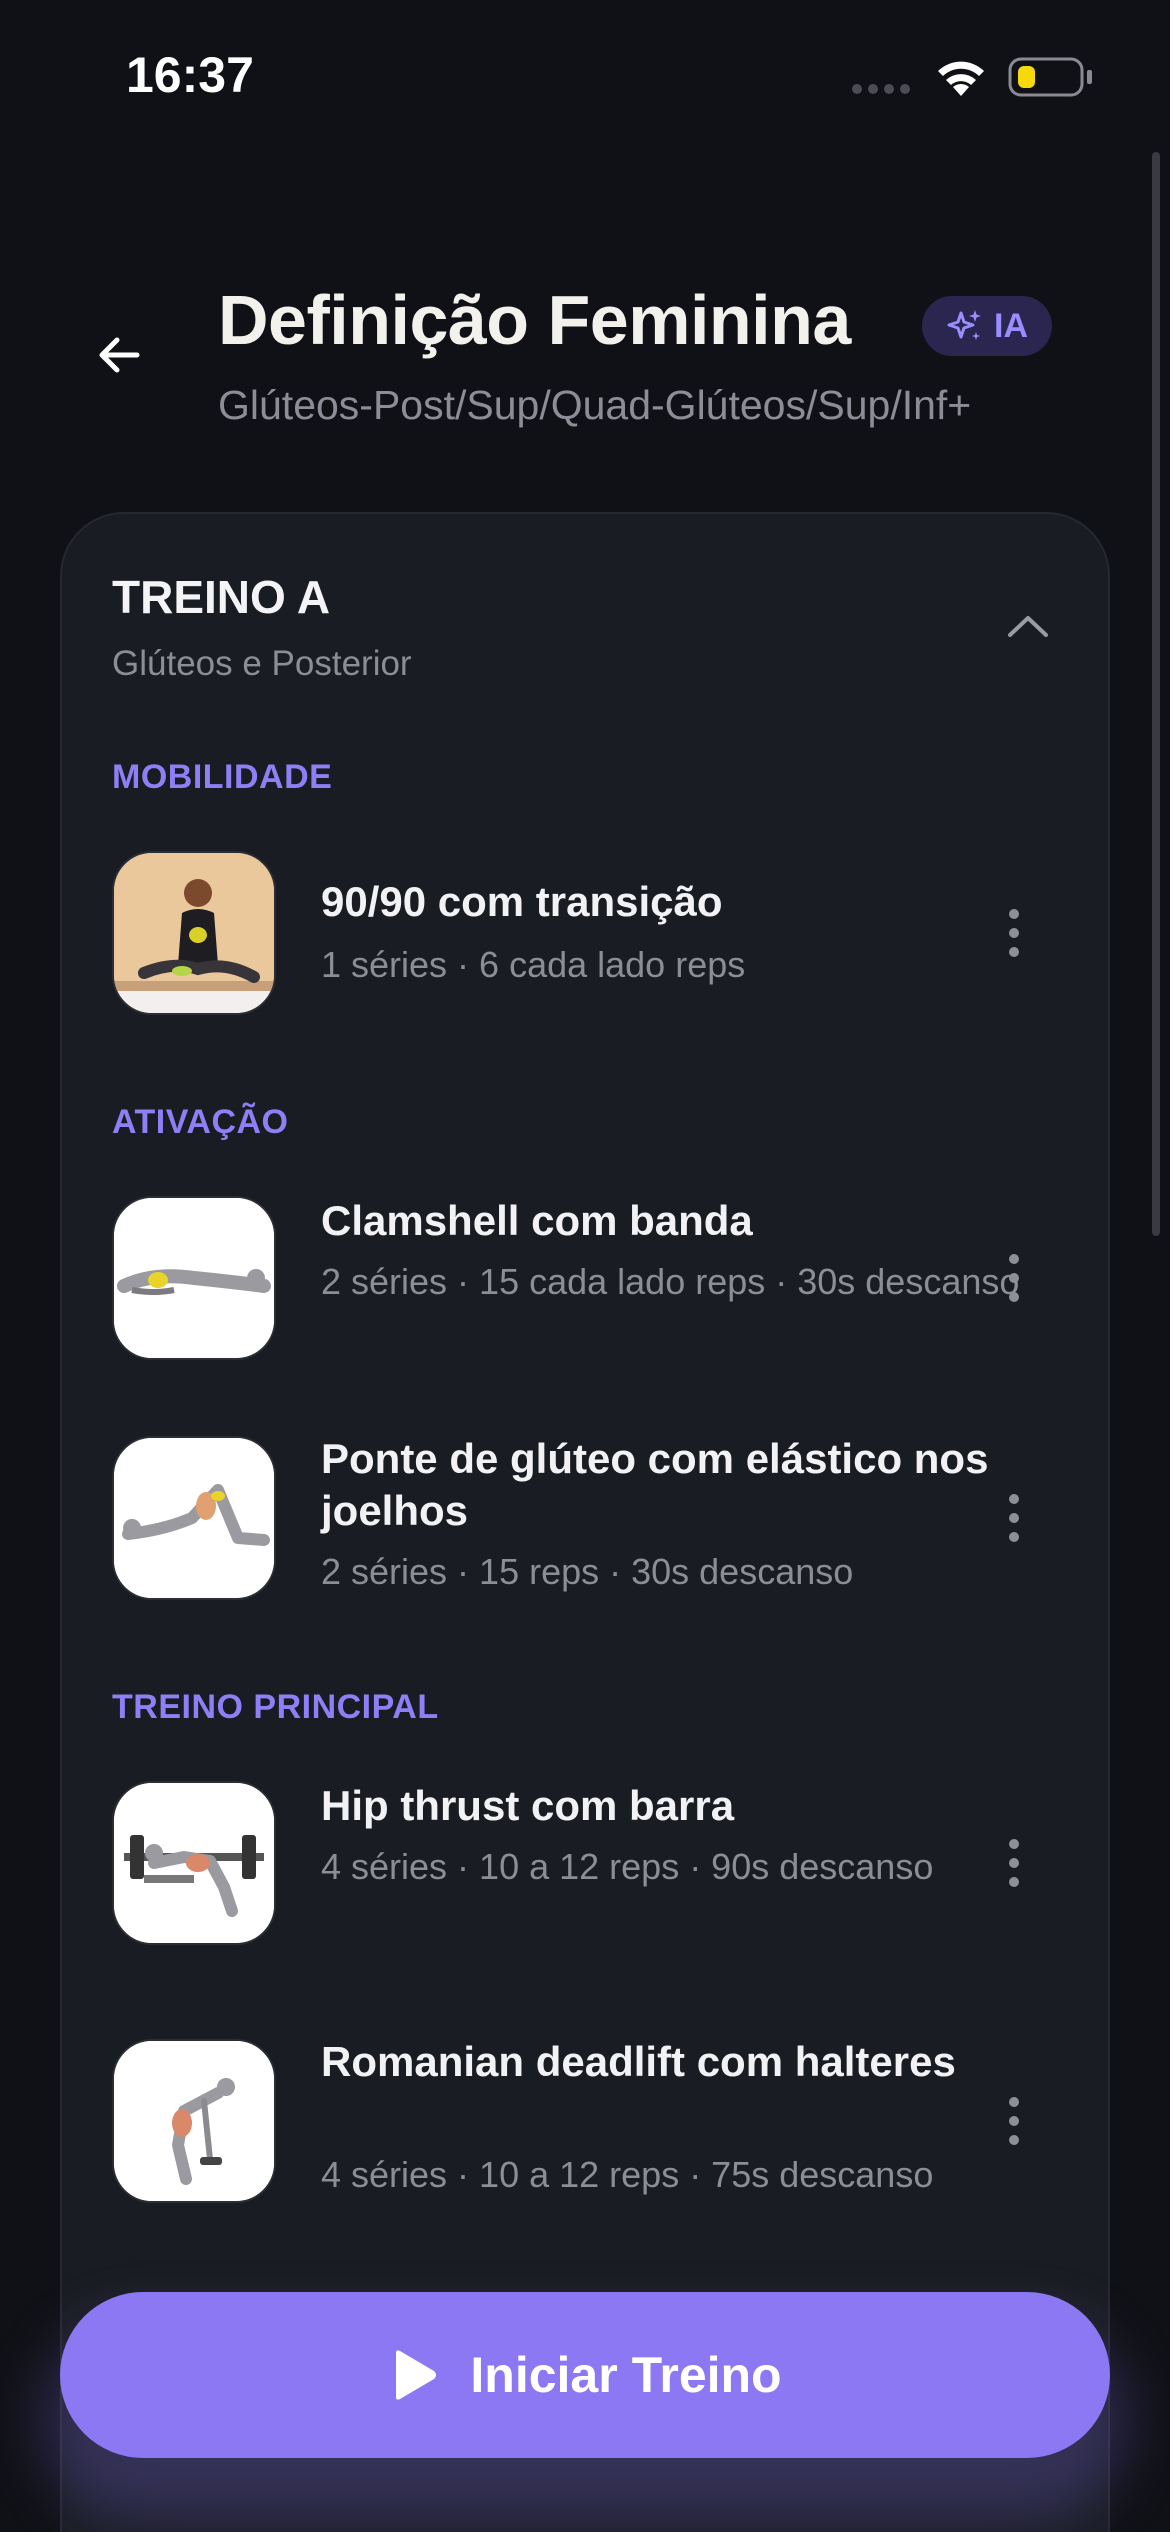 Image resolution: width=1170 pixels, height=2532 pixels. What do you see at coordinates (534, 320) in the screenshot?
I see `page-title: Definição Feminina` at bounding box center [534, 320].